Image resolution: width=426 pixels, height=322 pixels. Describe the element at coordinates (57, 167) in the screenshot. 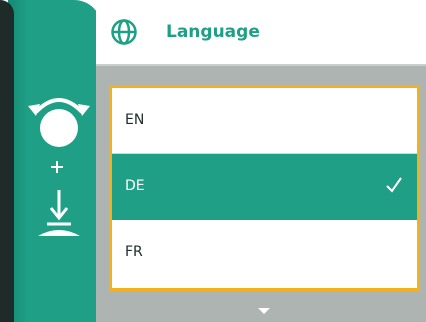

I see `plus-icon` at that location.